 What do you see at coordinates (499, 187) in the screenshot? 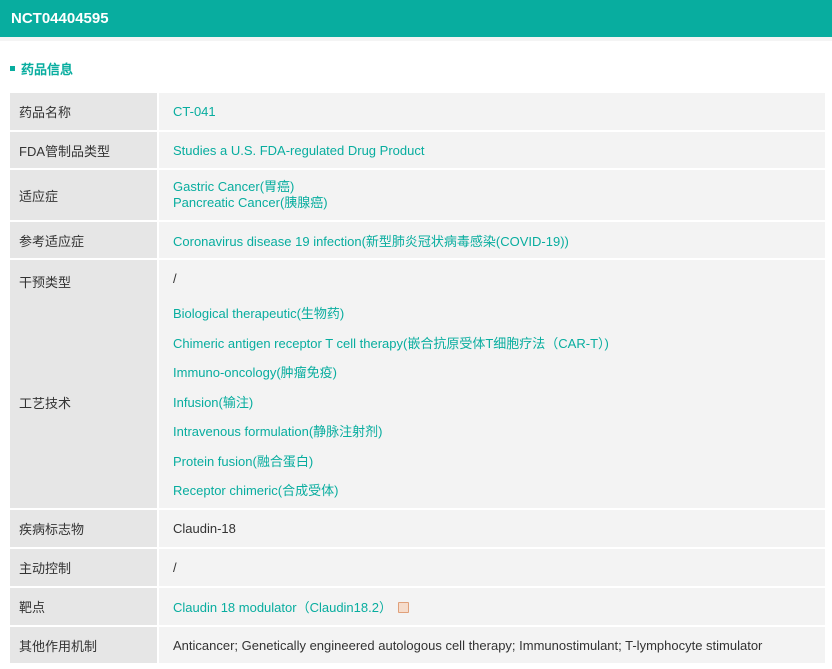
I see `indication: Gastric Cancer(胃癌)` at bounding box center [499, 187].